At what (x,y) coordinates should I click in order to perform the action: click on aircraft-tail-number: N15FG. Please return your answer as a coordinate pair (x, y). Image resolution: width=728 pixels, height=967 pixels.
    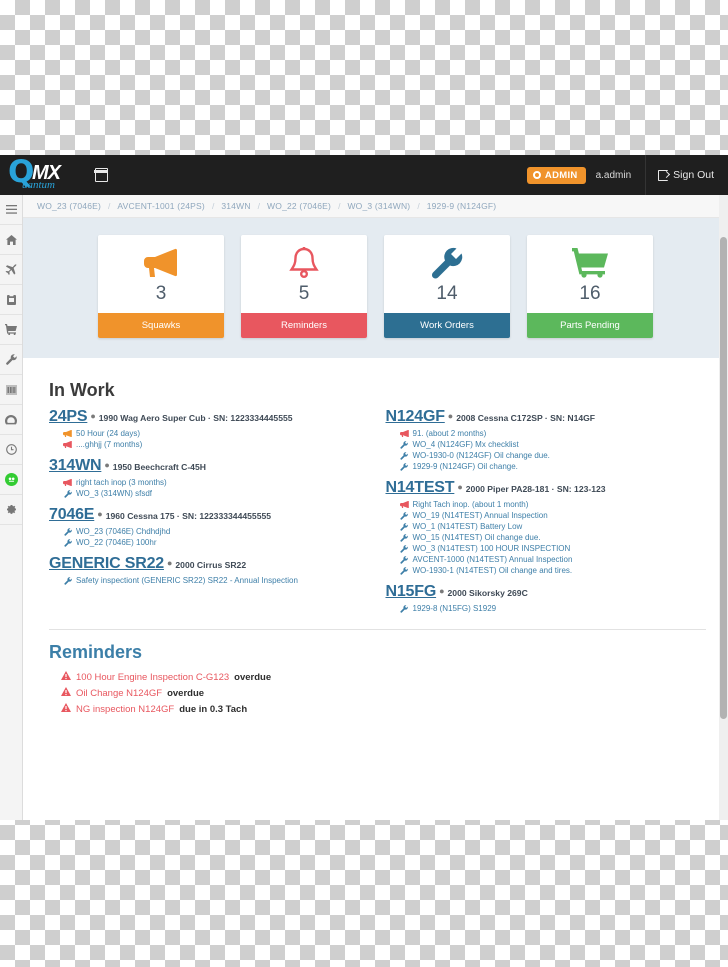
    Looking at the image, I should click on (411, 591).